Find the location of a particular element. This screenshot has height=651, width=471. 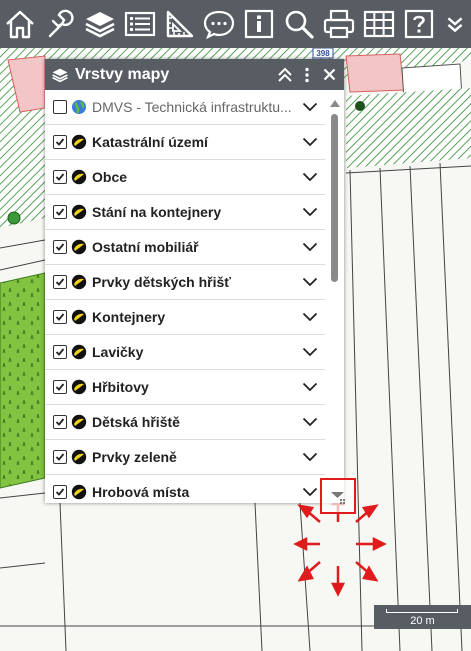

layer-row: Prvky dětských hřišť is located at coordinates (185, 282).